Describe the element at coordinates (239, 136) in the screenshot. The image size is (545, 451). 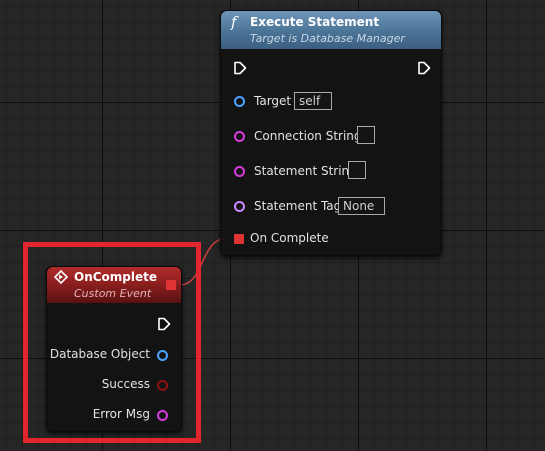
I see `connection-string-pin-icon` at that location.